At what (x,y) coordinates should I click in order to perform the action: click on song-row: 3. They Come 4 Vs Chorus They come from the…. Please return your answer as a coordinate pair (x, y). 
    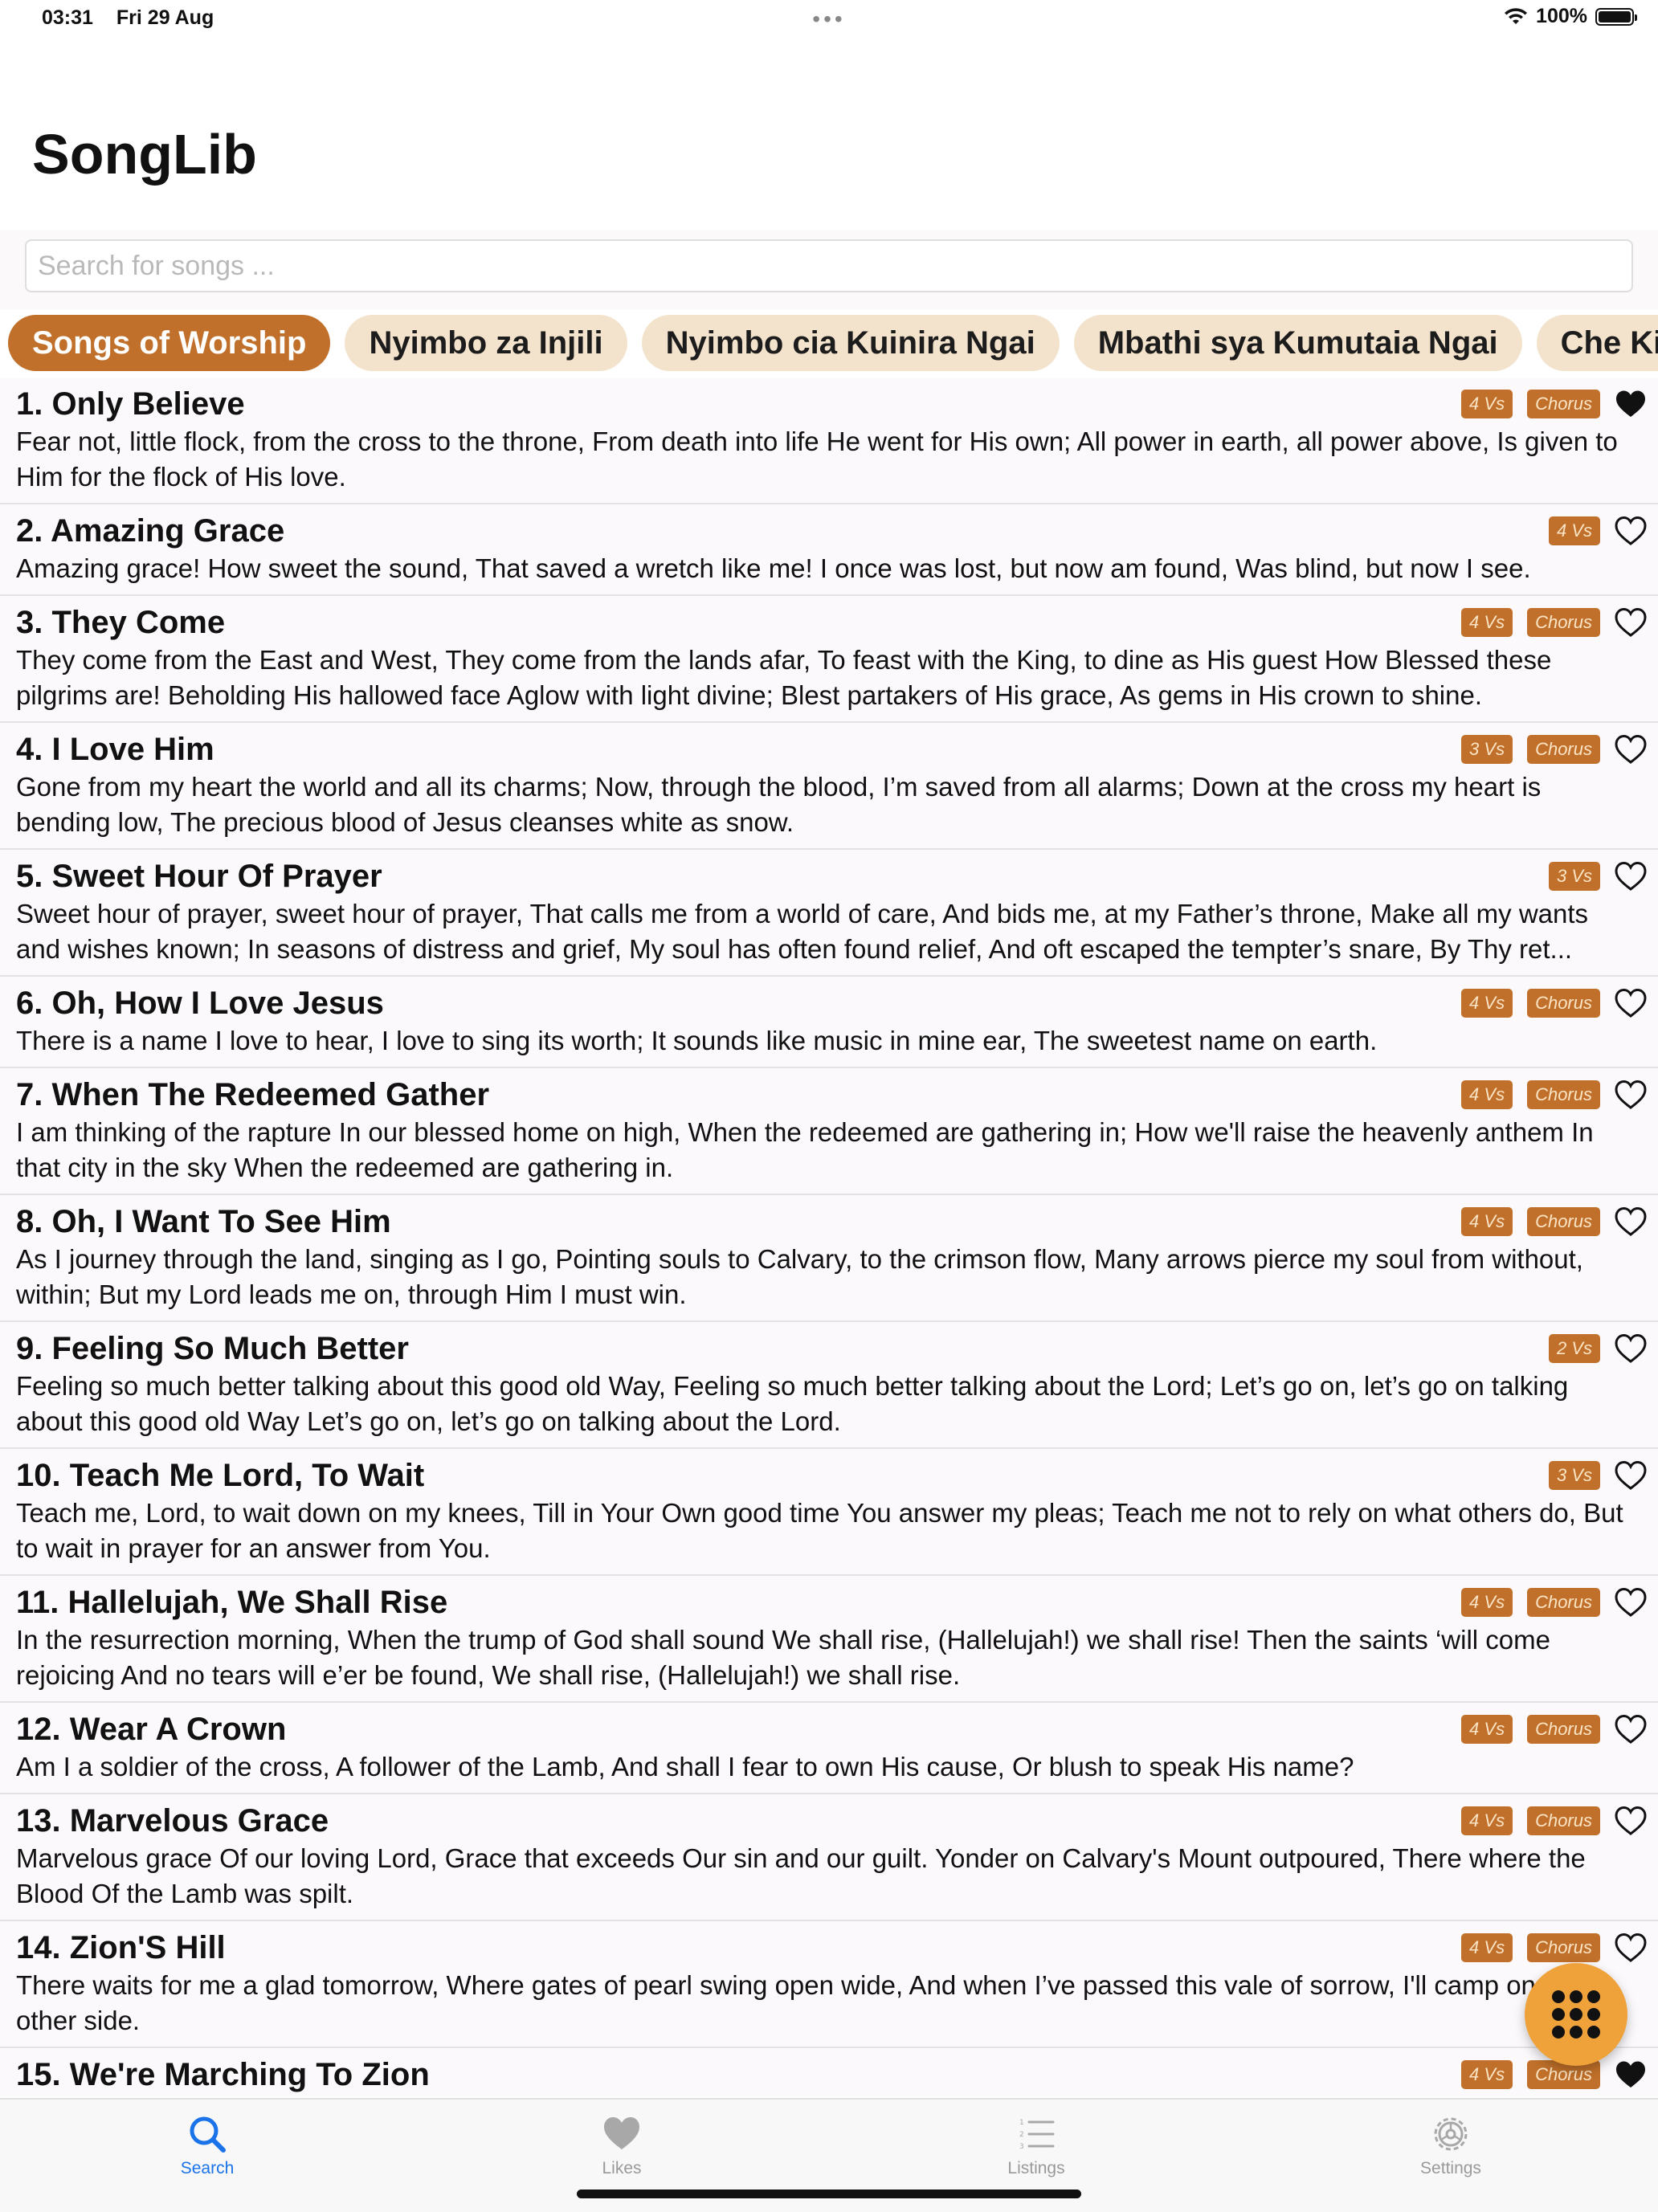
    Looking at the image, I should click on (829, 659).